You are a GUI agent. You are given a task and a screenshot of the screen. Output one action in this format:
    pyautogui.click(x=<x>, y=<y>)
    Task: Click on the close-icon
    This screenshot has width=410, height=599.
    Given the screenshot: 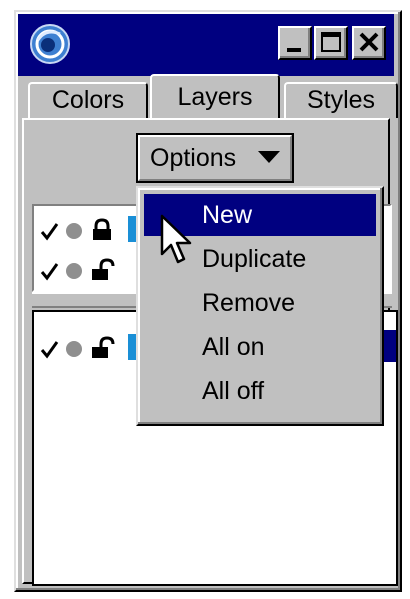 What is the action you would take?
    pyautogui.click(x=369, y=42)
    